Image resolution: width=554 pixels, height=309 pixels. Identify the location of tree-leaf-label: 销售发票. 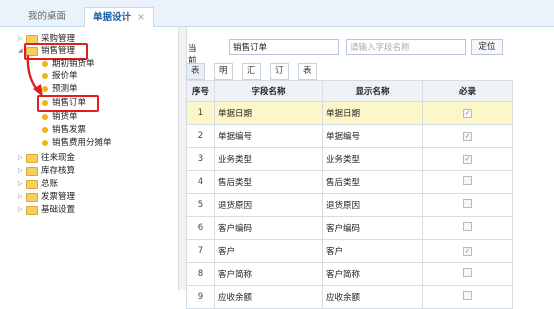
(69, 130).